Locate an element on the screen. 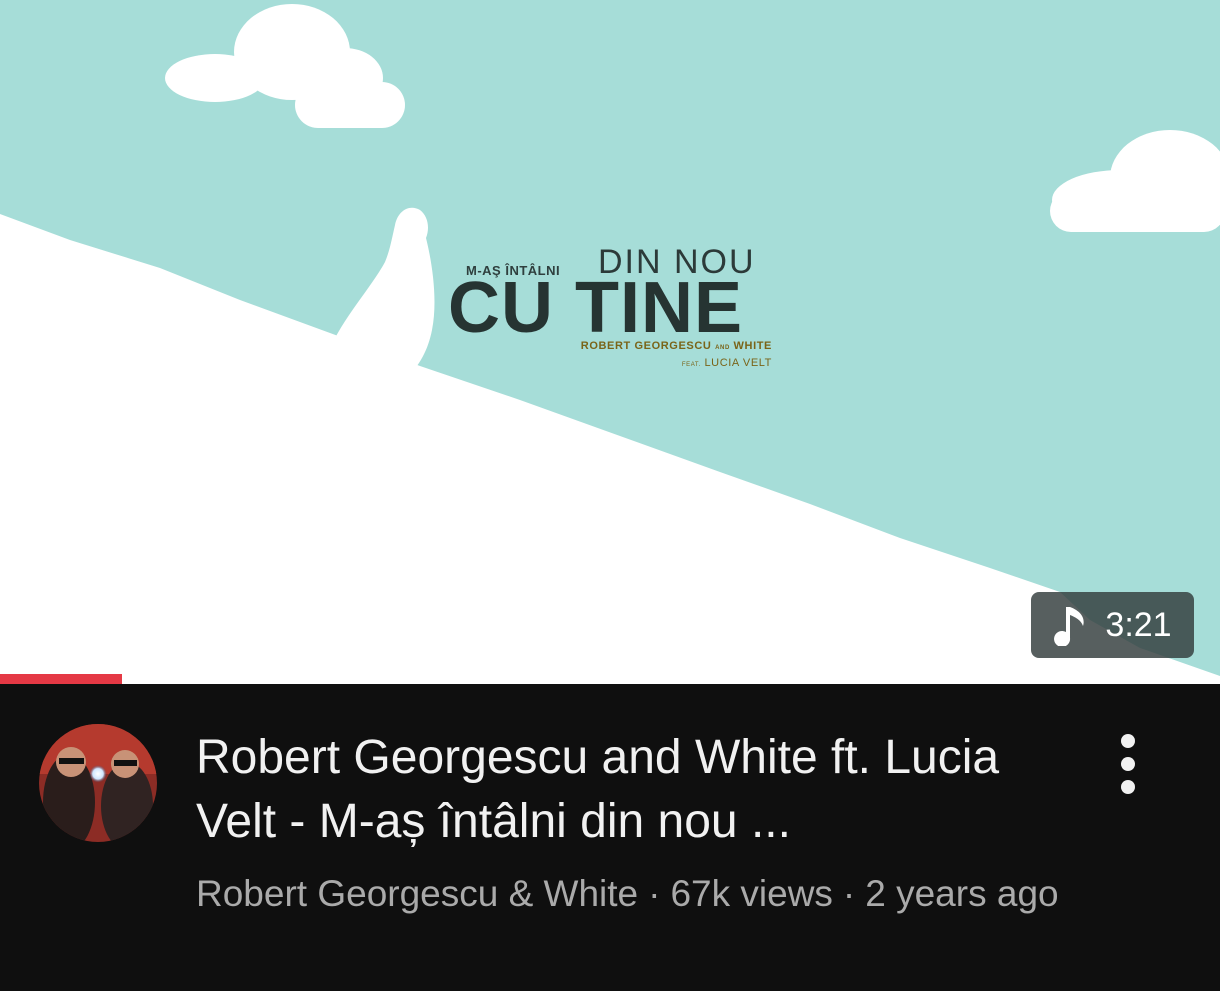  watch-progress-fill is located at coordinates (61, 679).